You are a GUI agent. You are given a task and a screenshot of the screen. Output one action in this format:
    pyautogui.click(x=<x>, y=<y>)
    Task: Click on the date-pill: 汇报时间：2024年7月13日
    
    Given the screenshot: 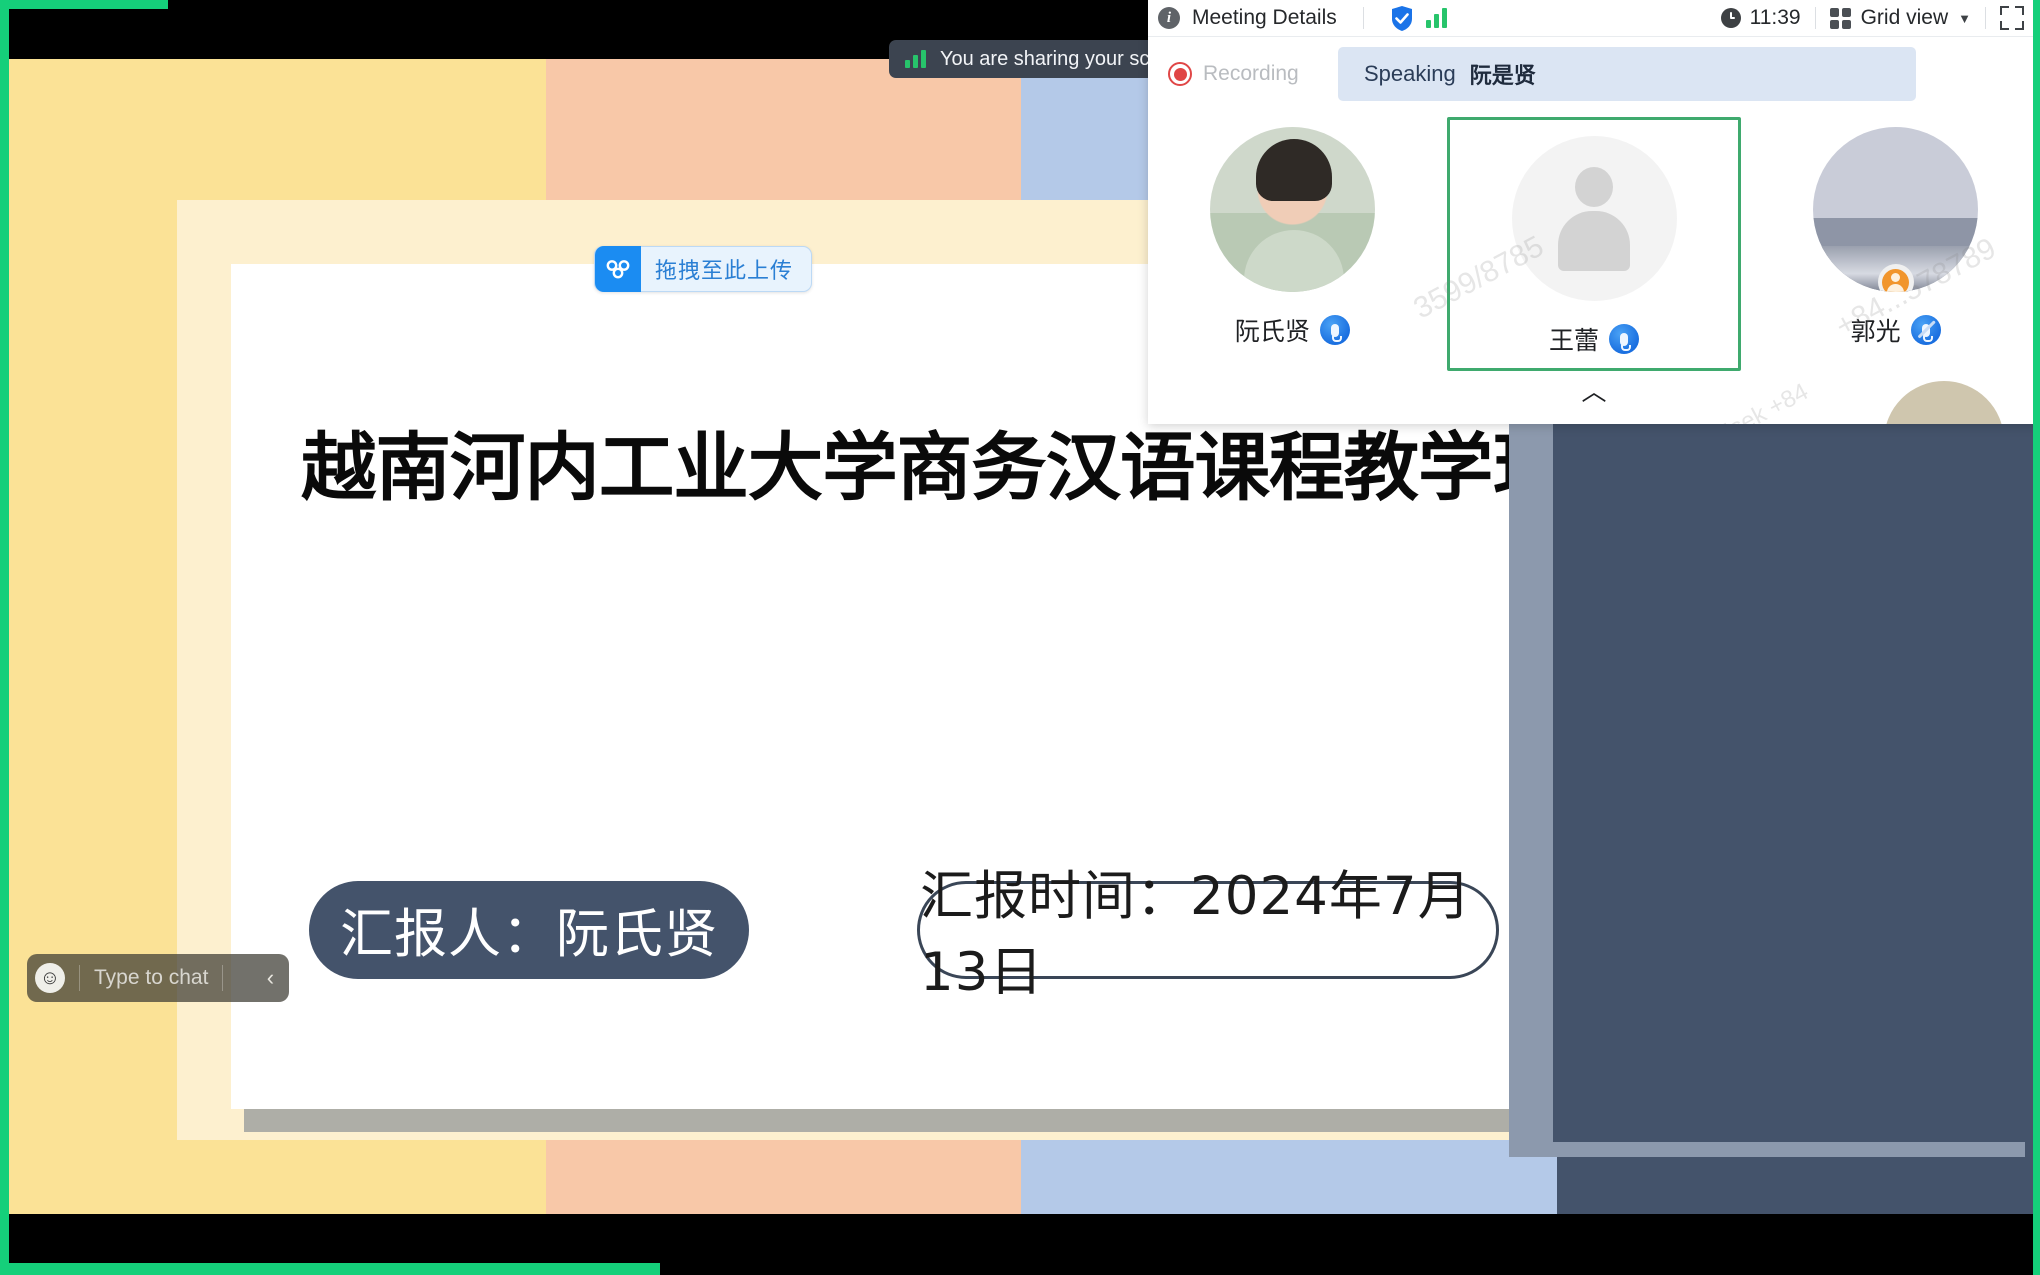 What is the action you would take?
    pyautogui.click(x=1208, y=934)
    